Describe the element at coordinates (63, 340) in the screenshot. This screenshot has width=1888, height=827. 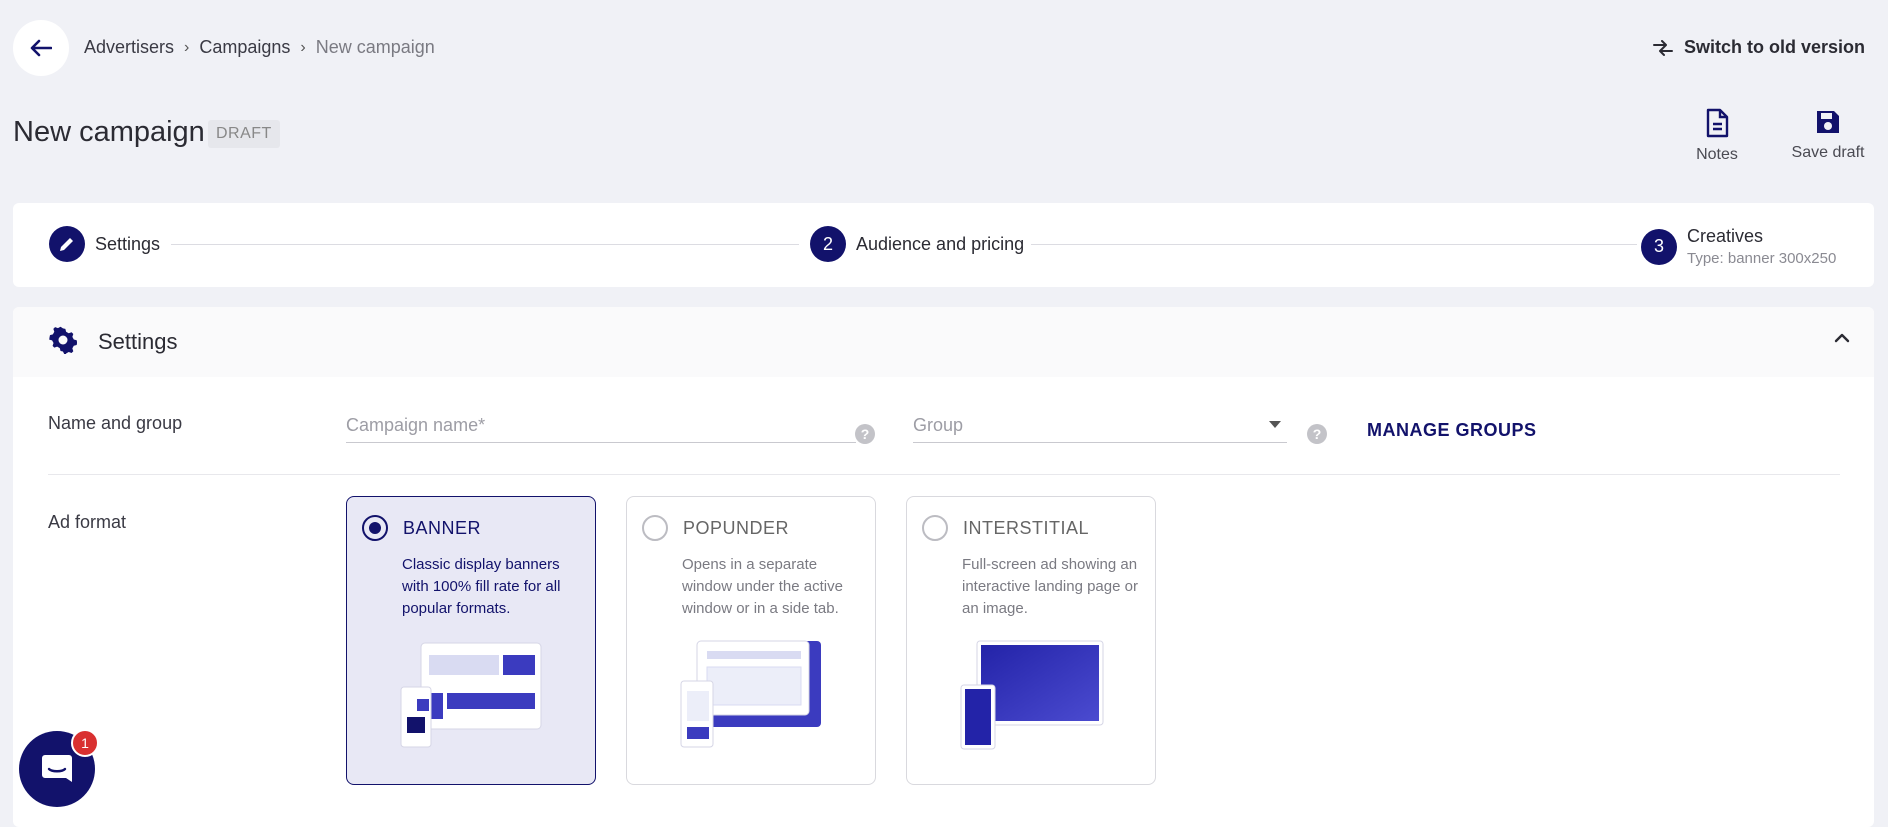
I see `gear-icon` at that location.